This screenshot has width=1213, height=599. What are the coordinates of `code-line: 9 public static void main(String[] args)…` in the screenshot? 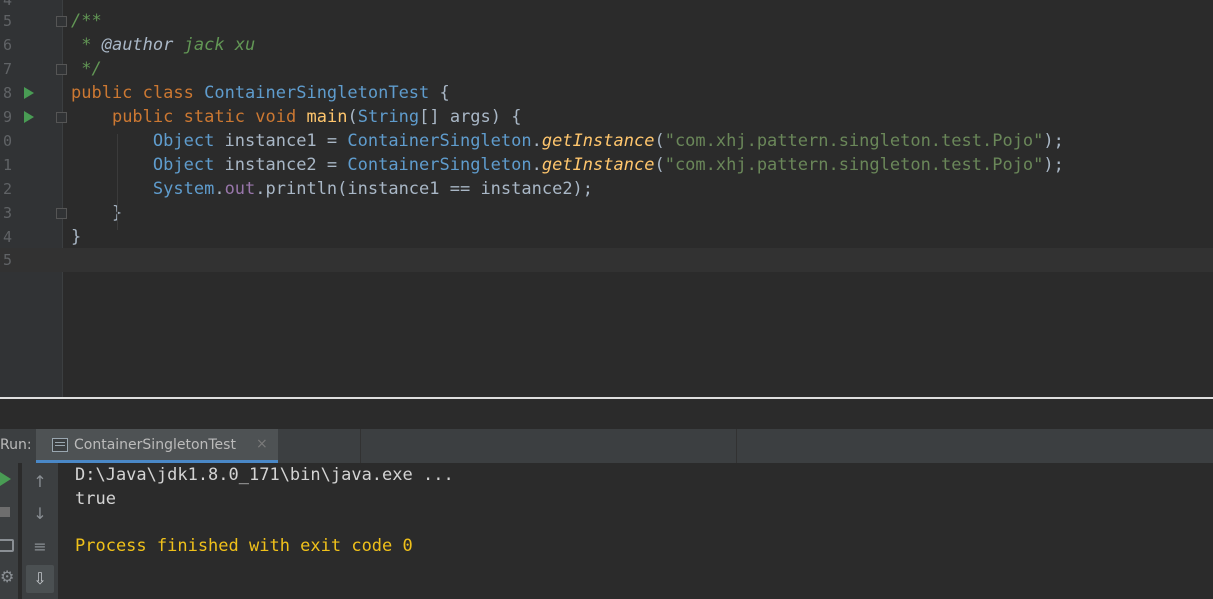 It's located at (606, 117).